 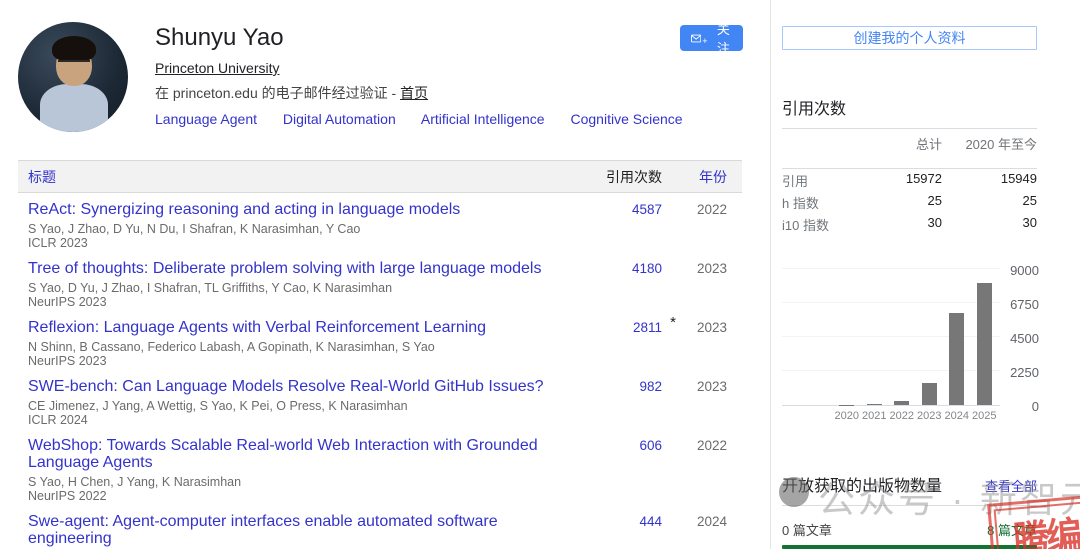 I want to click on chart-plot: 2020 2021 2022 2023 2024 2025, so click(x=891, y=345).